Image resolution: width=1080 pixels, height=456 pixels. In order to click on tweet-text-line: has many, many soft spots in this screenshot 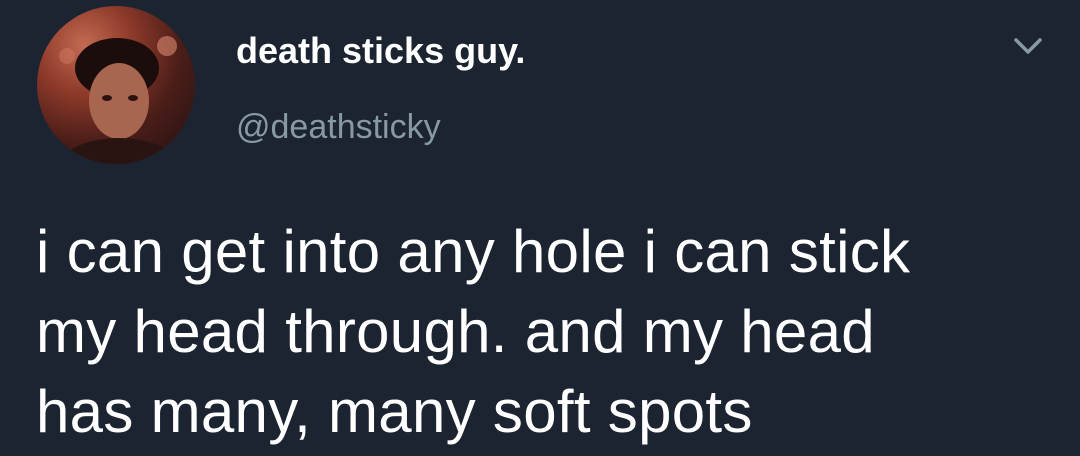, I will do `click(394, 411)`.